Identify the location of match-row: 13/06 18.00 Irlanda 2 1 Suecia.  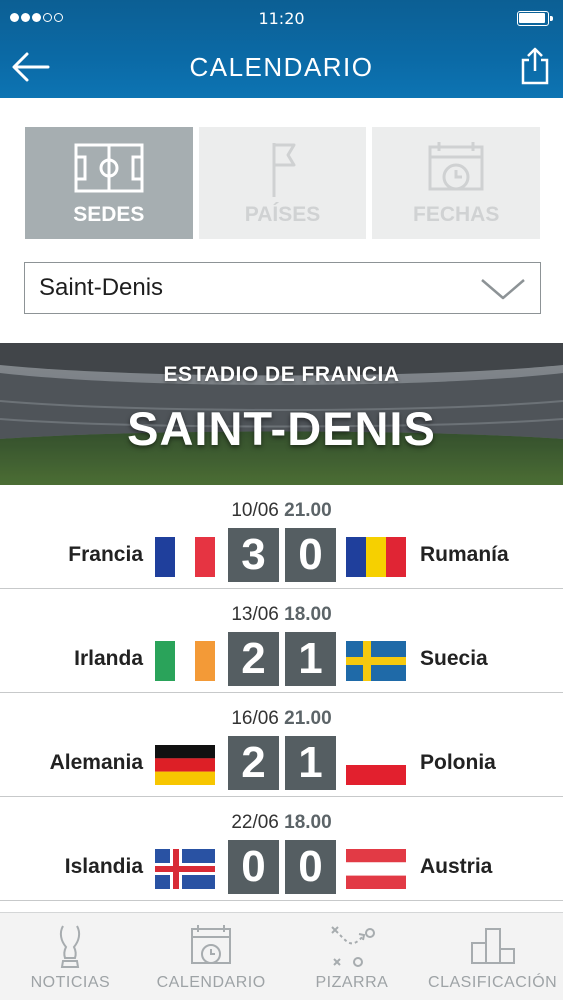
(281, 641).